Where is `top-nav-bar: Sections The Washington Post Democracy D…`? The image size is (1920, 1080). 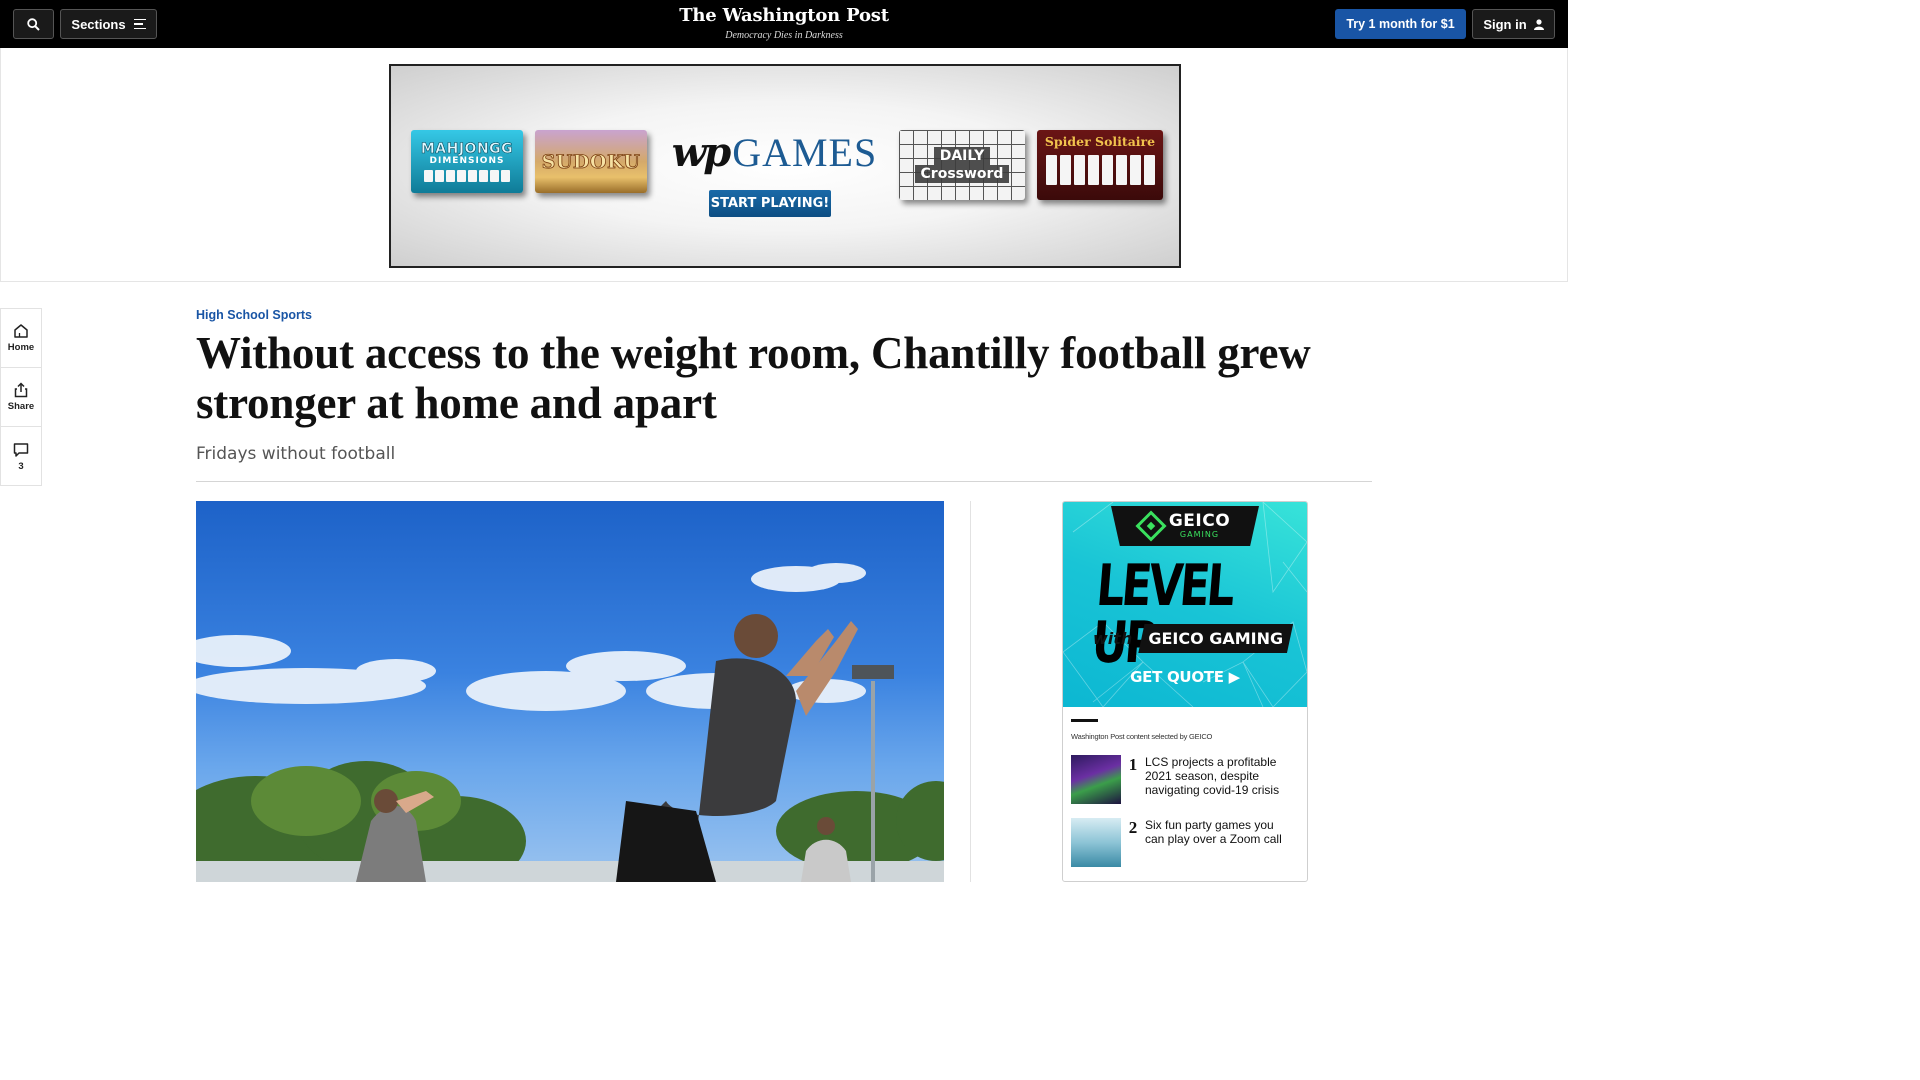 top-nav-bar: Sections The Washington Post Democracy D… is located at coordinates (784, 24).